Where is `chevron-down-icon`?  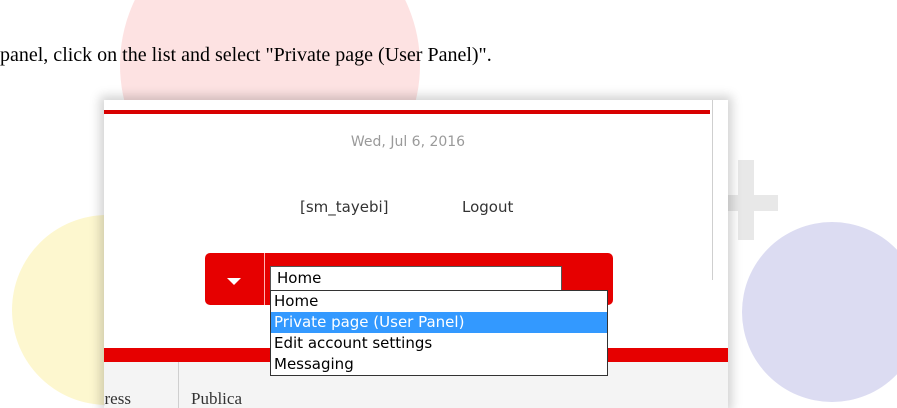 chevron-down-icon is located at coordinates (234, 281).